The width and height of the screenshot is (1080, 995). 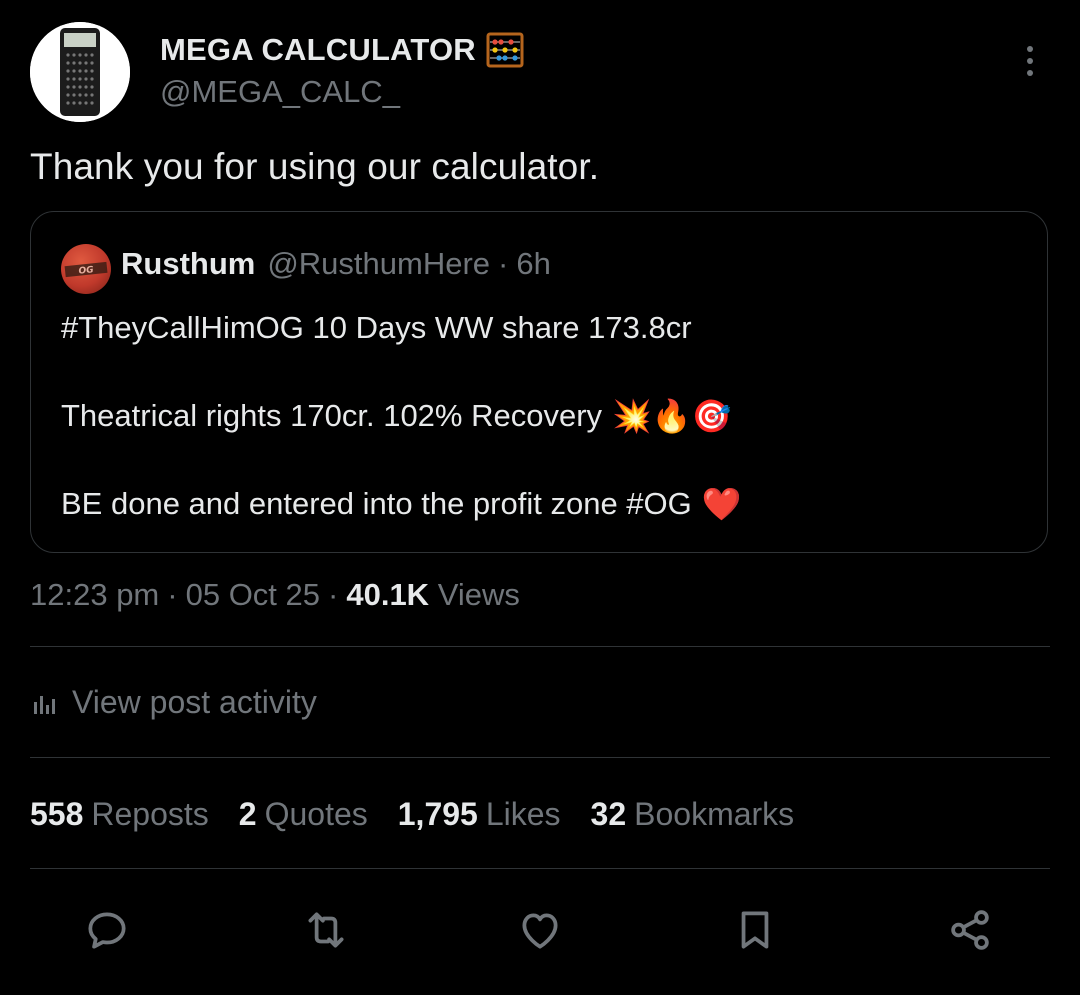 I want to click on quote-text-line-1: #TheyCallHimOG 10 Days WW share 173.8cr, so click(x=376, y=328).